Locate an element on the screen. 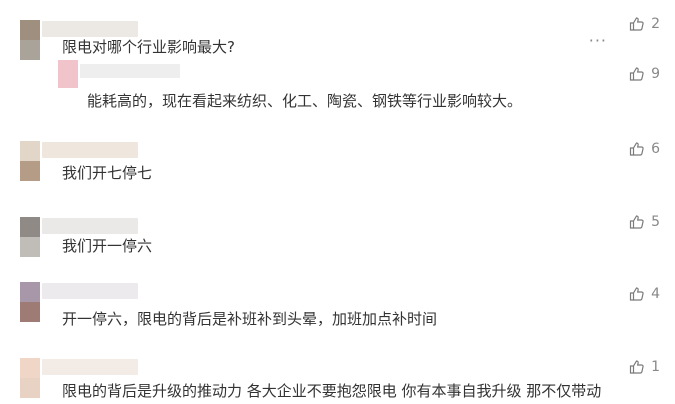 Image resolution: width=675 pixels, height=404 pixels. more-icon: ··· is located at coordinates (598, 40).